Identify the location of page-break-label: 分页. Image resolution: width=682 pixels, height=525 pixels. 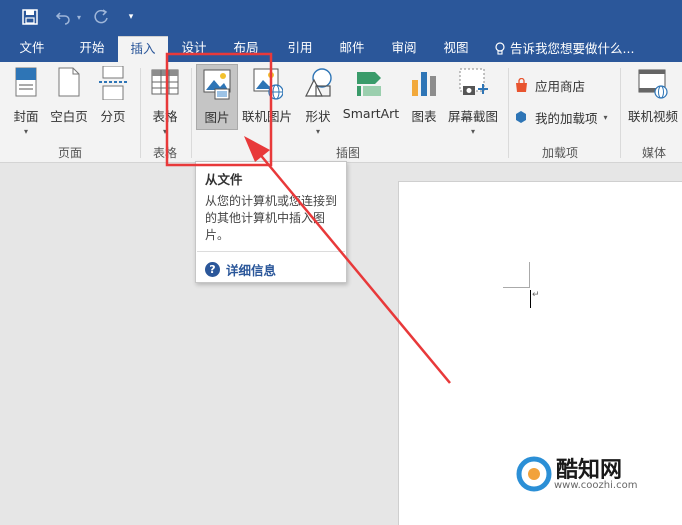
(113, 116).